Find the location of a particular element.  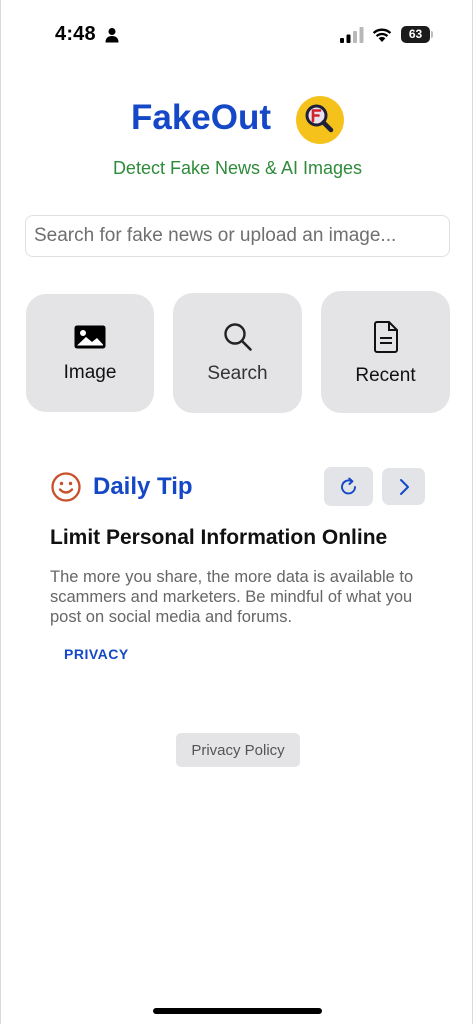

recent-button: Recent is located at coordinates (385, 352).